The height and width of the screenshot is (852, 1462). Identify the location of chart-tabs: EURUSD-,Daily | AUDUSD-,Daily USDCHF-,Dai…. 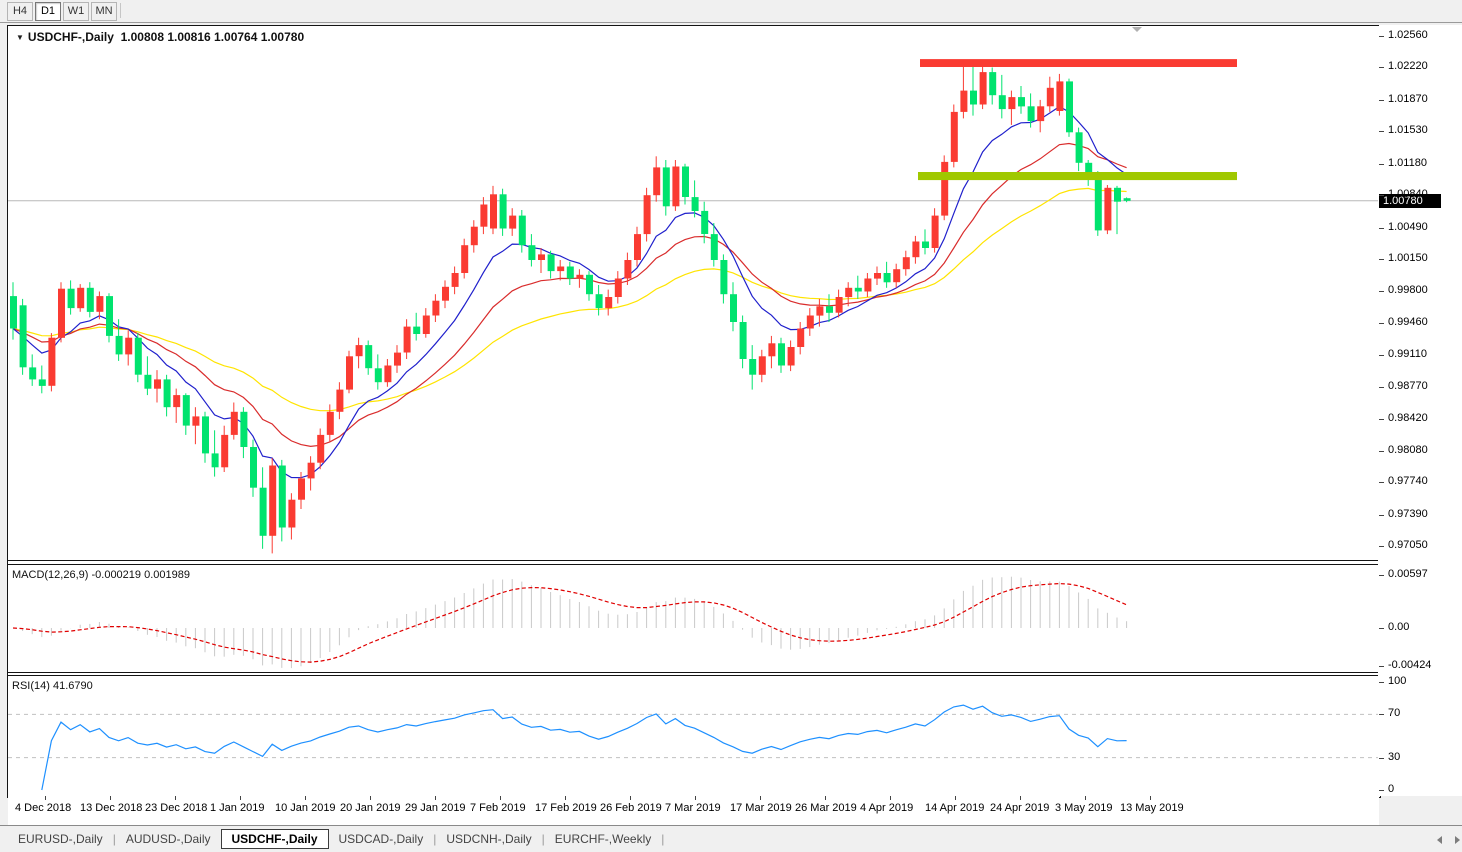
(336, 839).